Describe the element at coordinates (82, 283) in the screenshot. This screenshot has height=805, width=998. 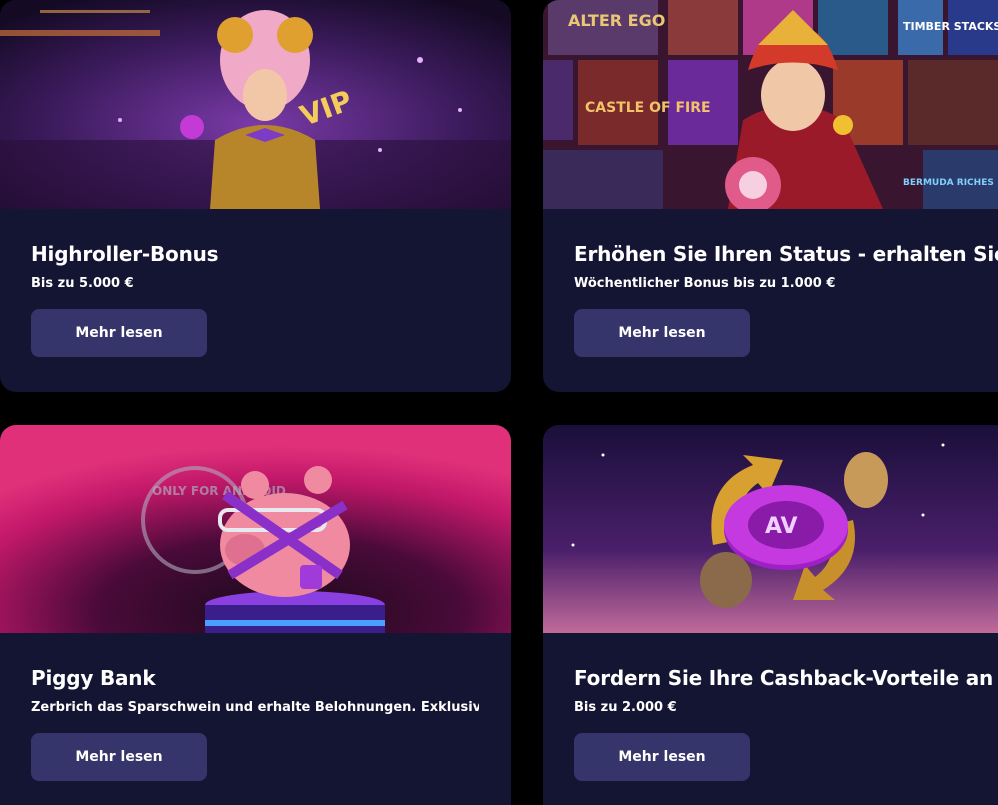
I see `card-subtitle: Bis zu 5.000 €` at that location.